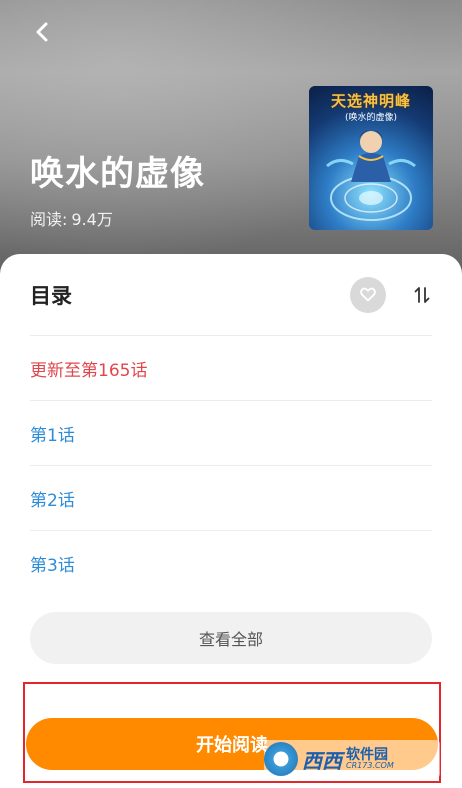 The width and height of the screenshot is (462, 788). Describe the element at coordinates (231, 433) in the screenshot. I see `chapter-item-1: 第1话` at that location.